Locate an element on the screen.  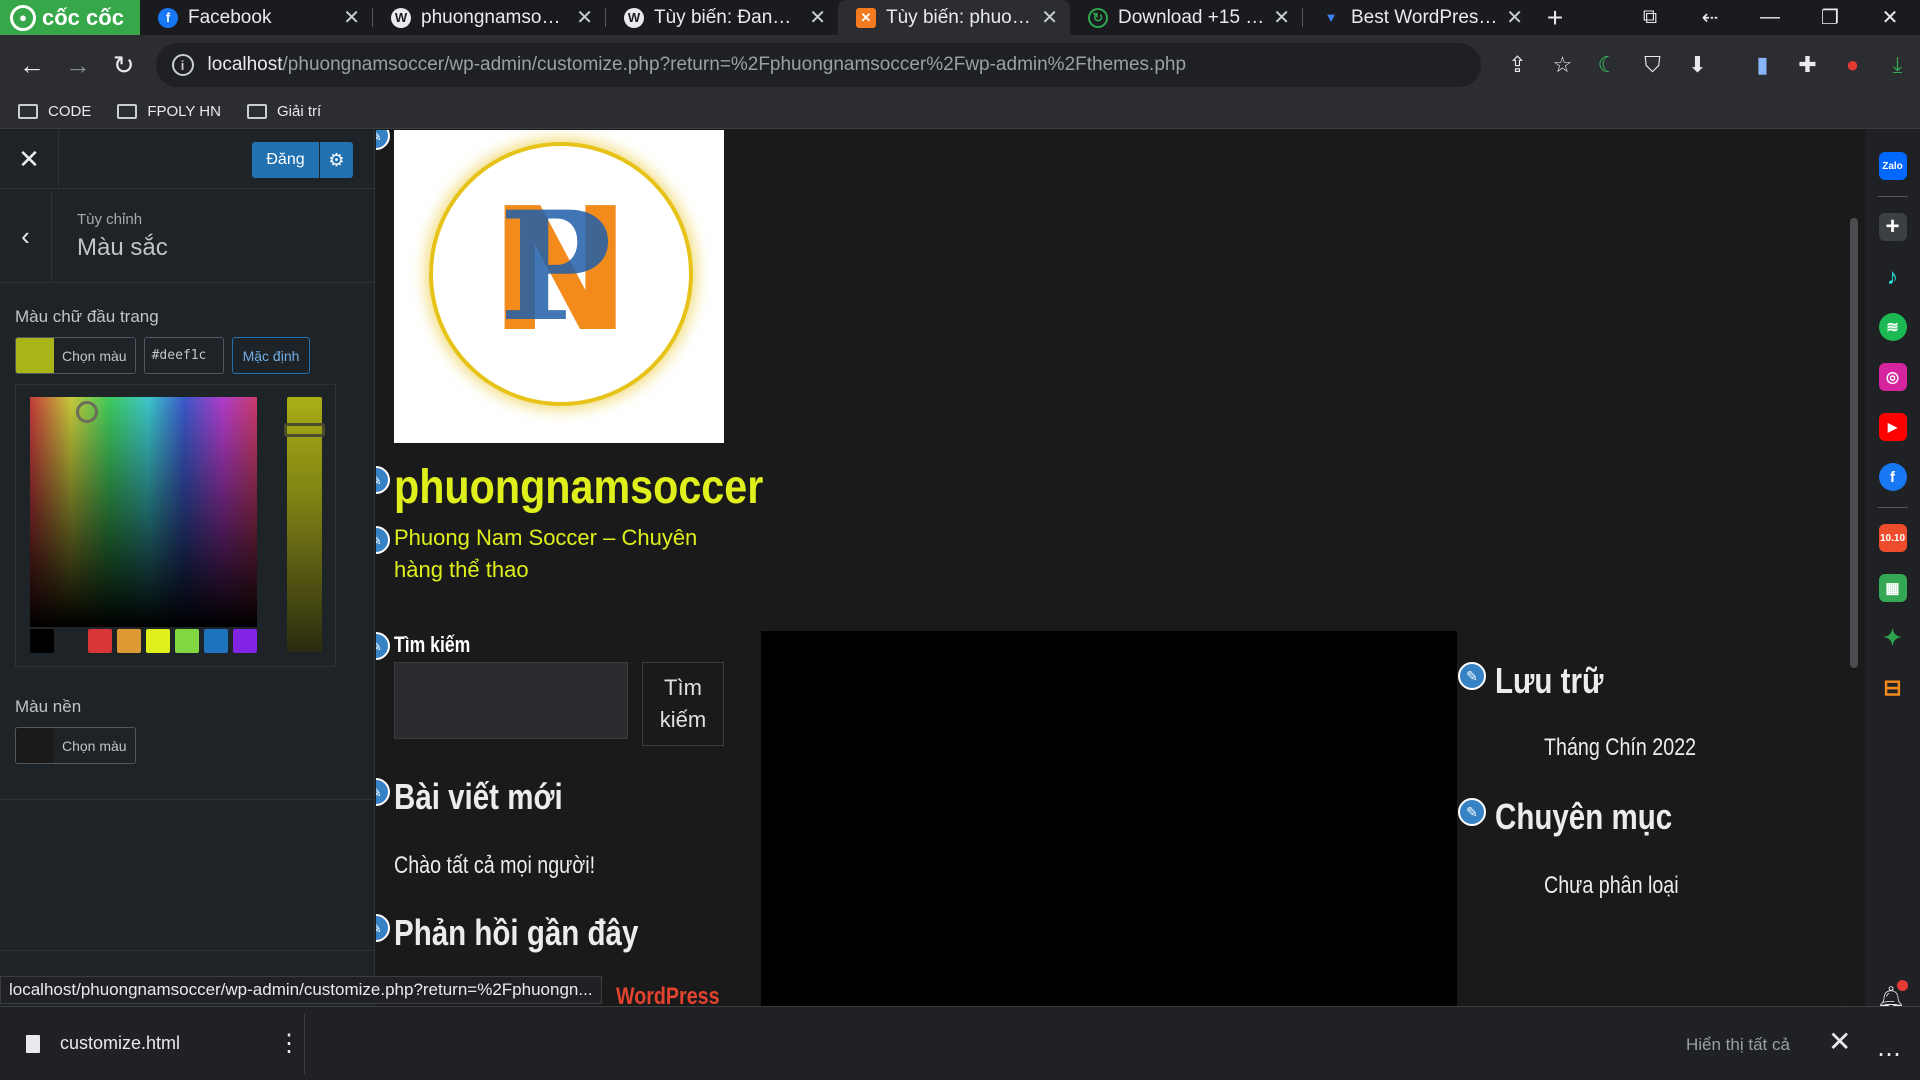
close-customizer-button: ✕ is located at coordinates (29, 159).